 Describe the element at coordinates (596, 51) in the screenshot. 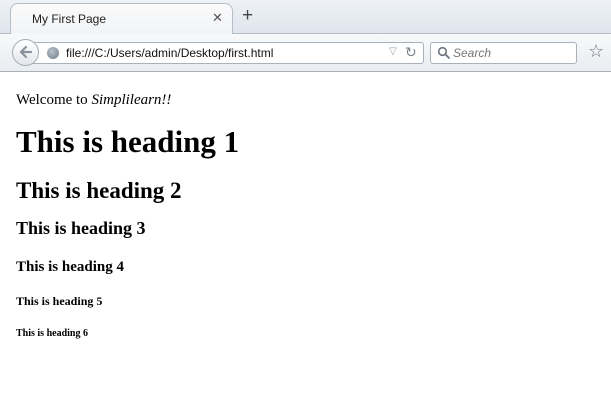

I see `bookmark-star-icon: ☆` at that location.